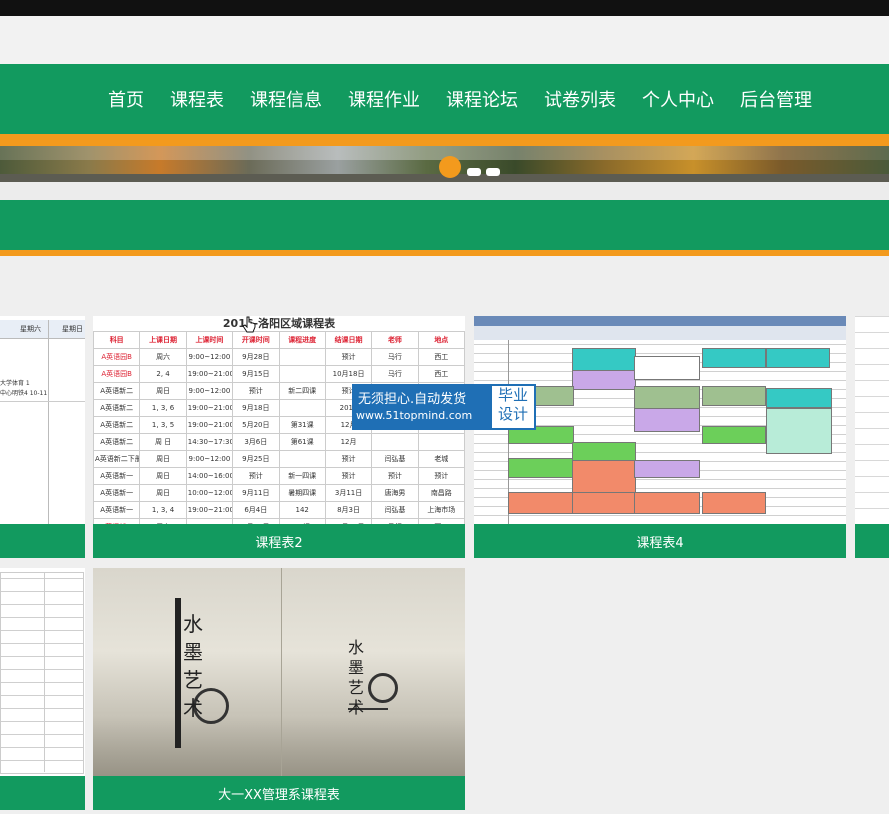 This screenshot has width=889, height=814. Describe the element at coordinates (444, 140) in the screenshot. I see `nav-orange-underline` at that location.